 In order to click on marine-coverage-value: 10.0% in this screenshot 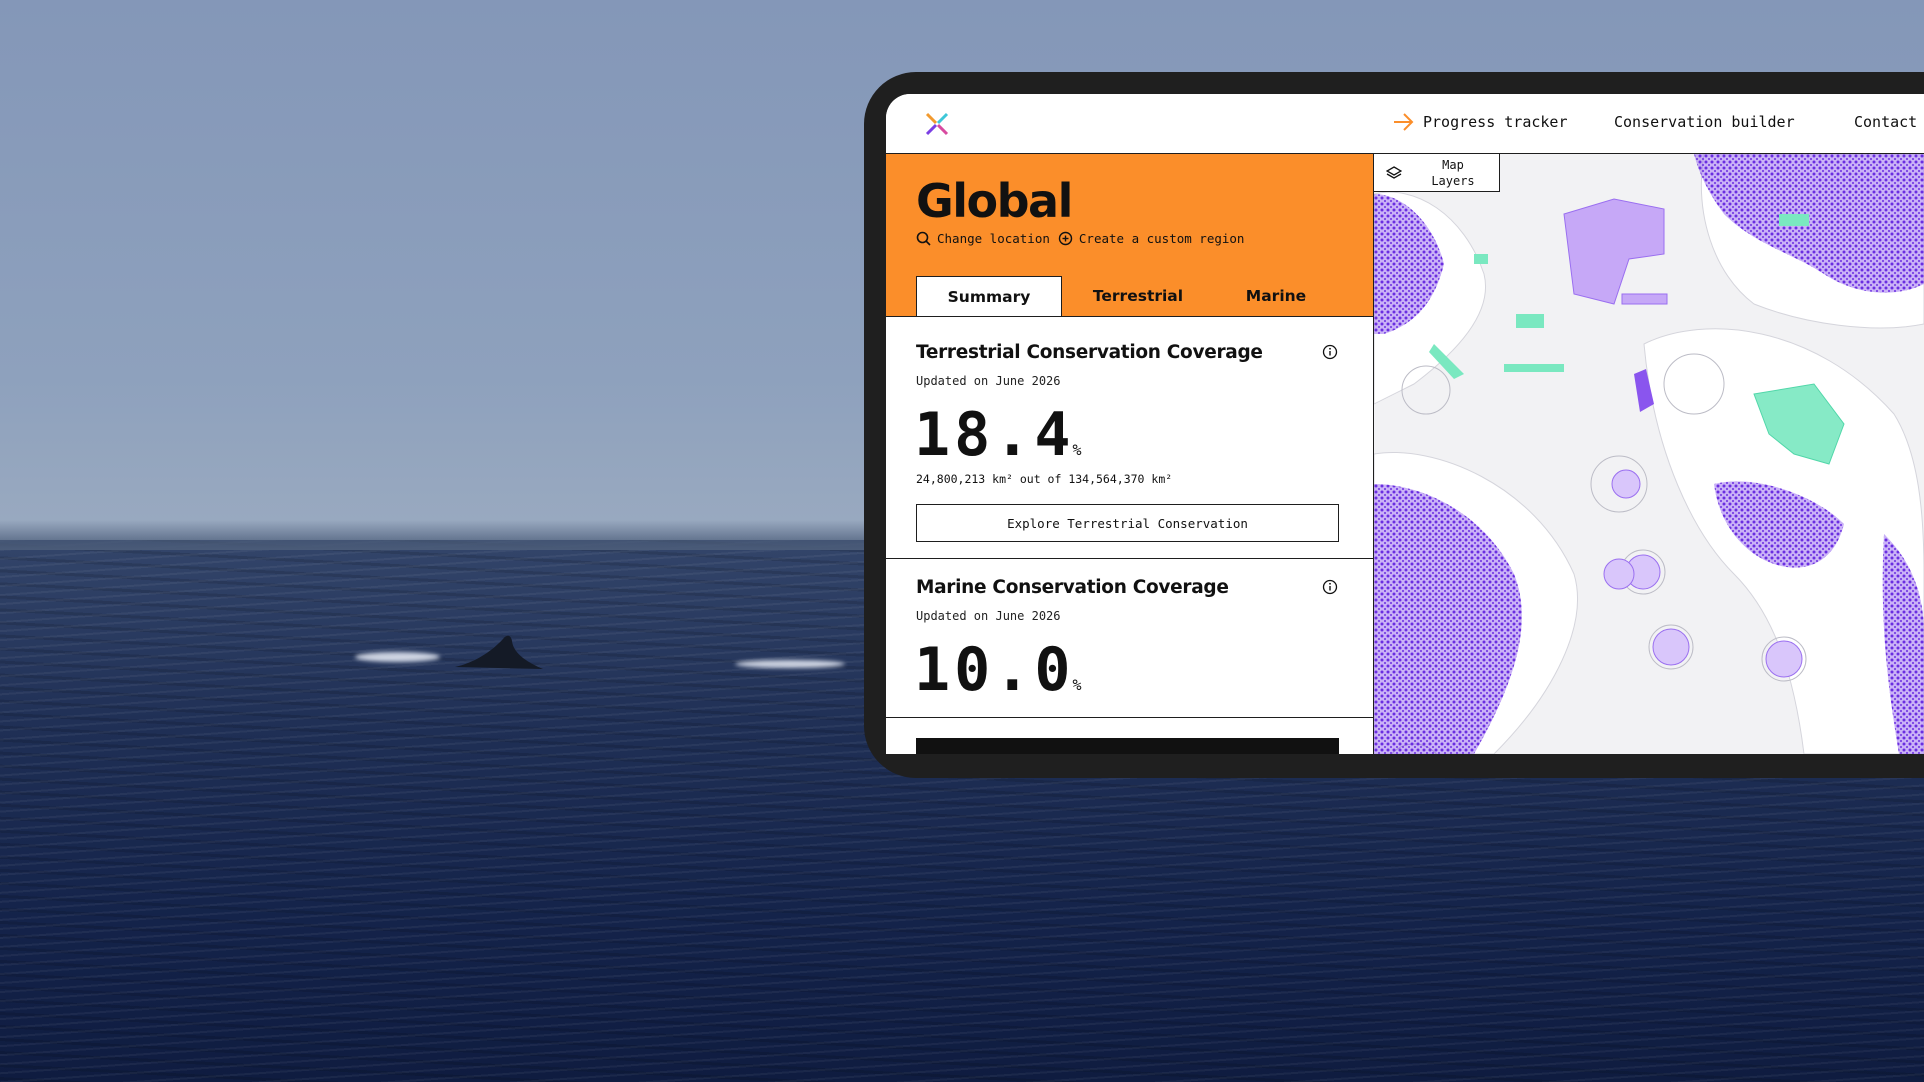, I will do `click(998, 670)`.